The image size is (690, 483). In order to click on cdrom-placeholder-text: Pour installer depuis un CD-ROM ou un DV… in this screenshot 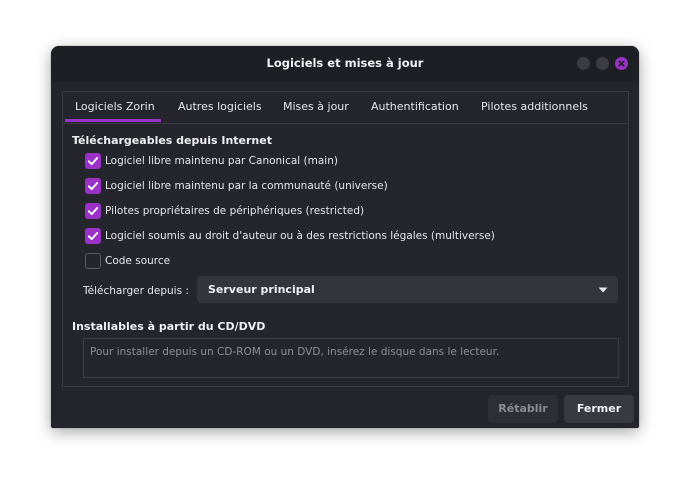, I will do `click(295, 352)`.